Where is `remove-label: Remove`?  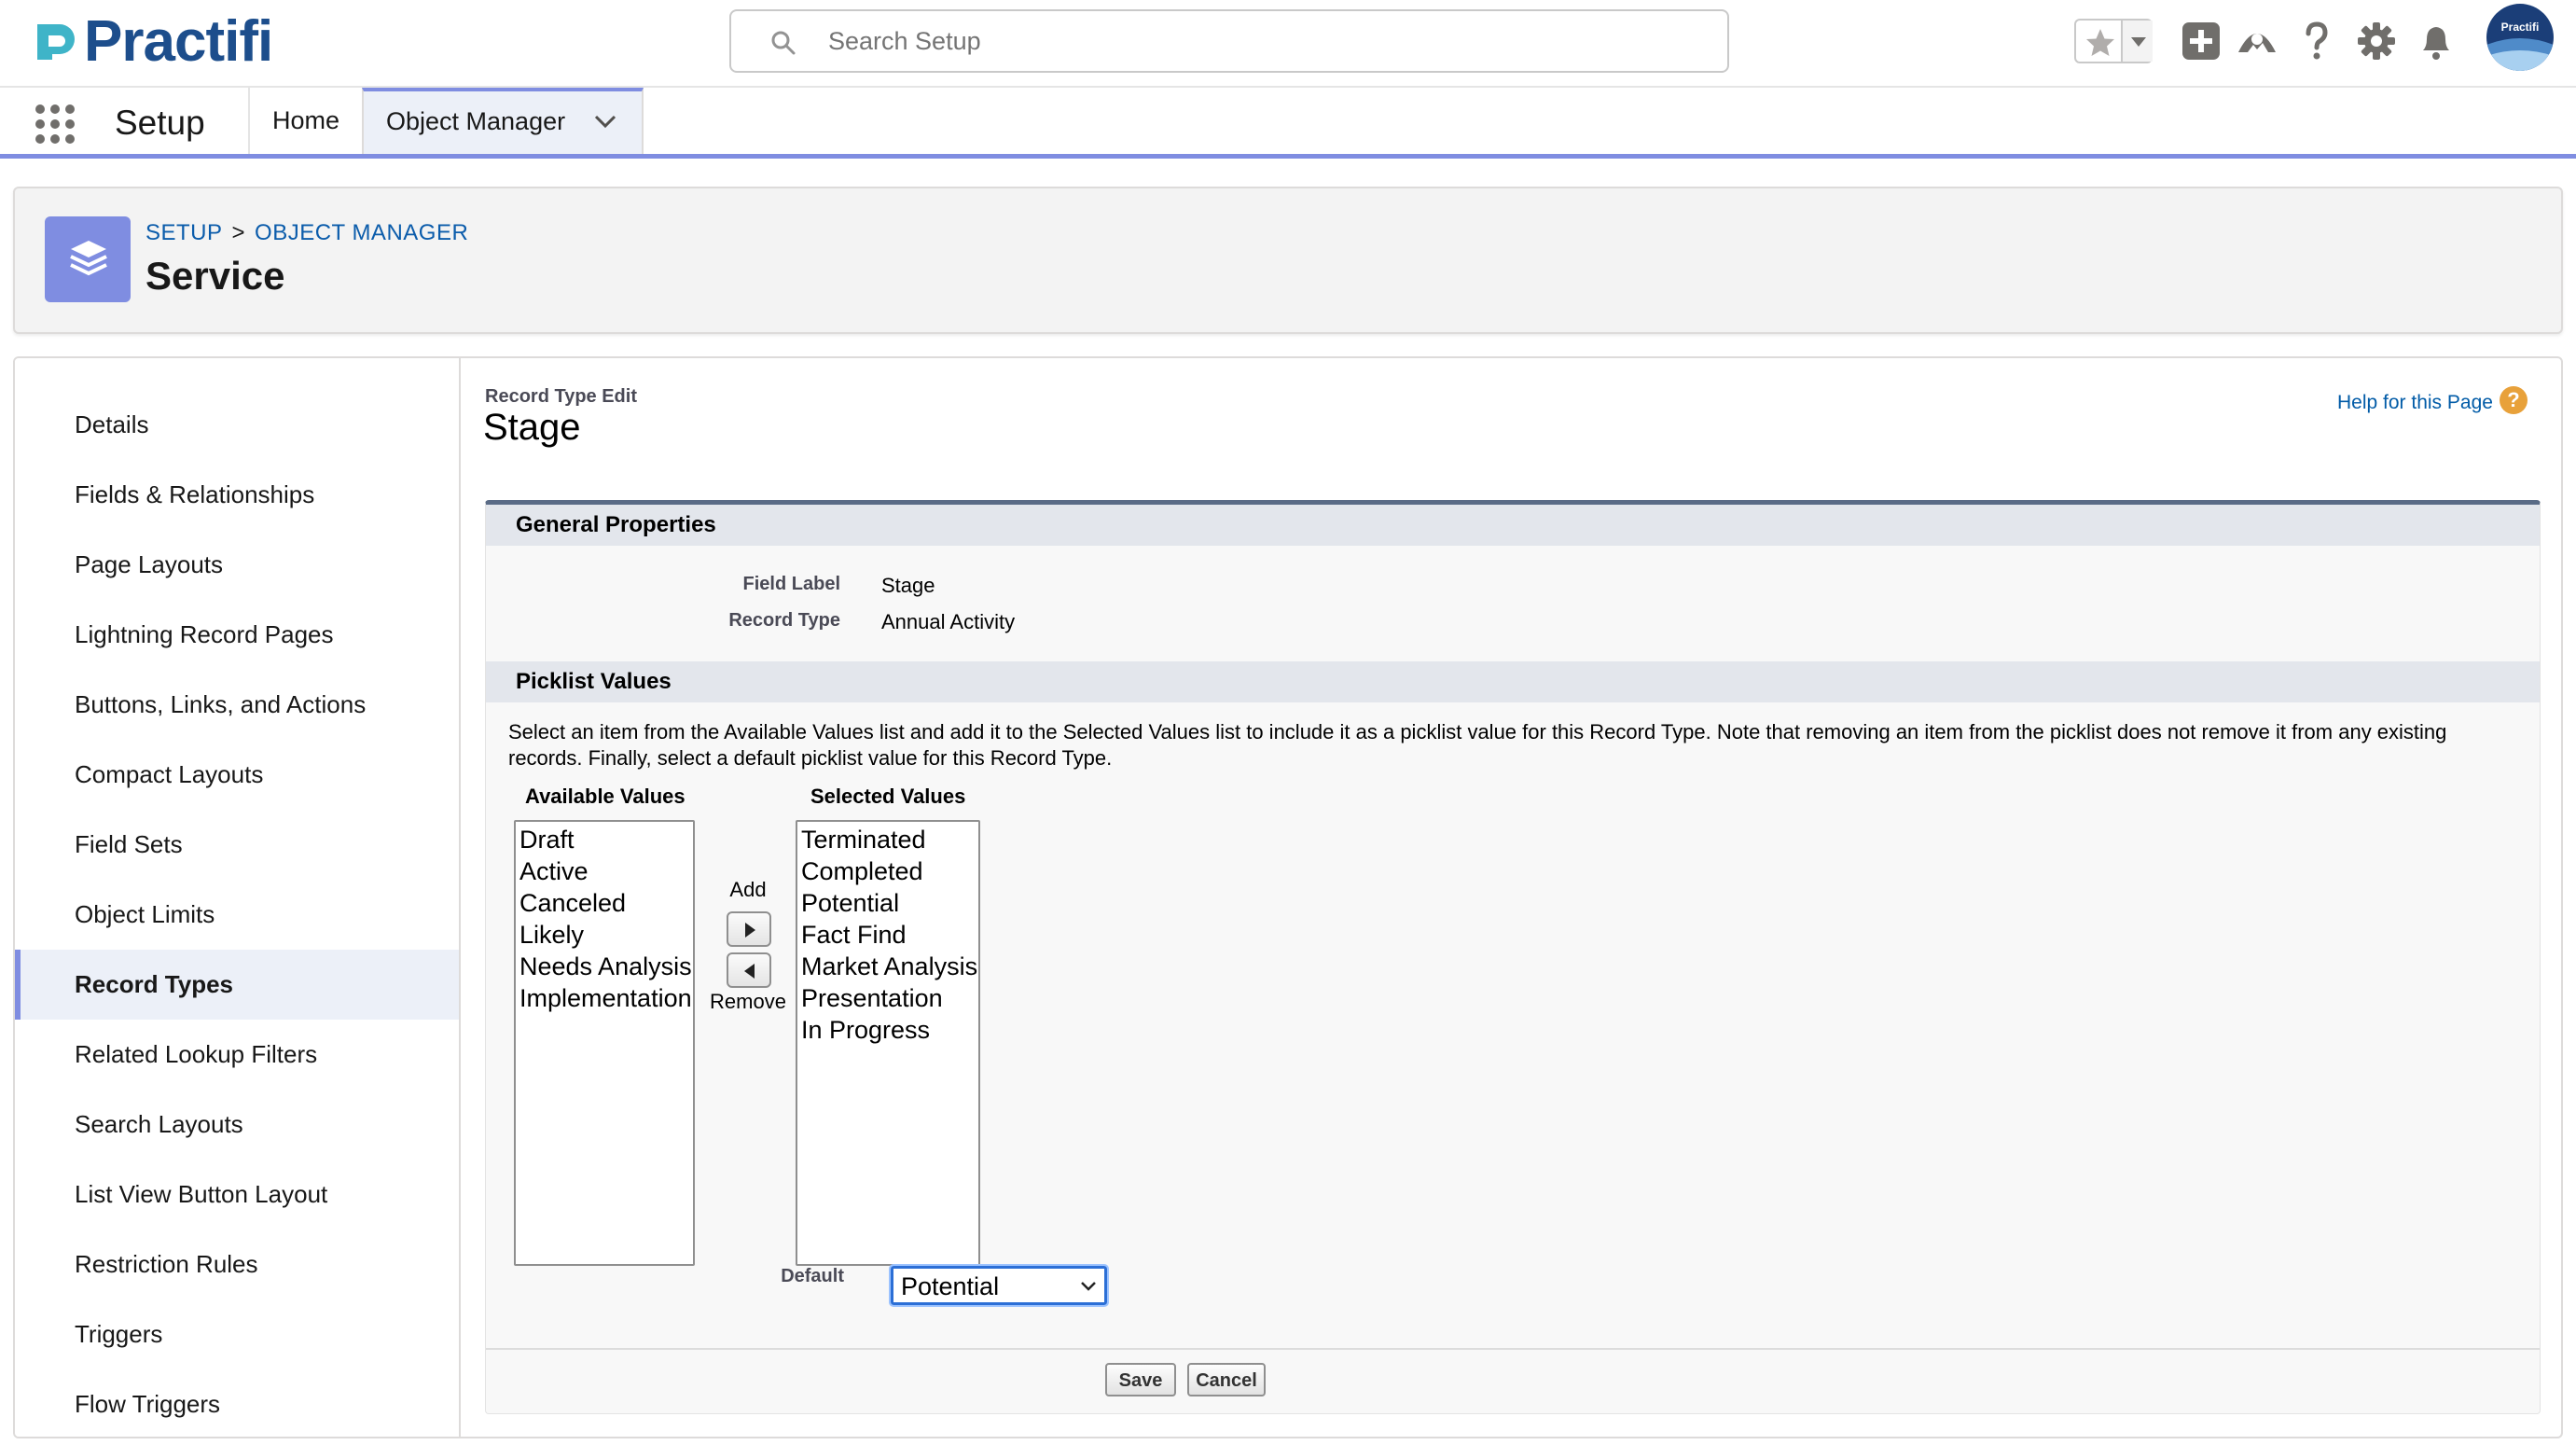 remove-label: Remove is located at coordinates (748, 1002).